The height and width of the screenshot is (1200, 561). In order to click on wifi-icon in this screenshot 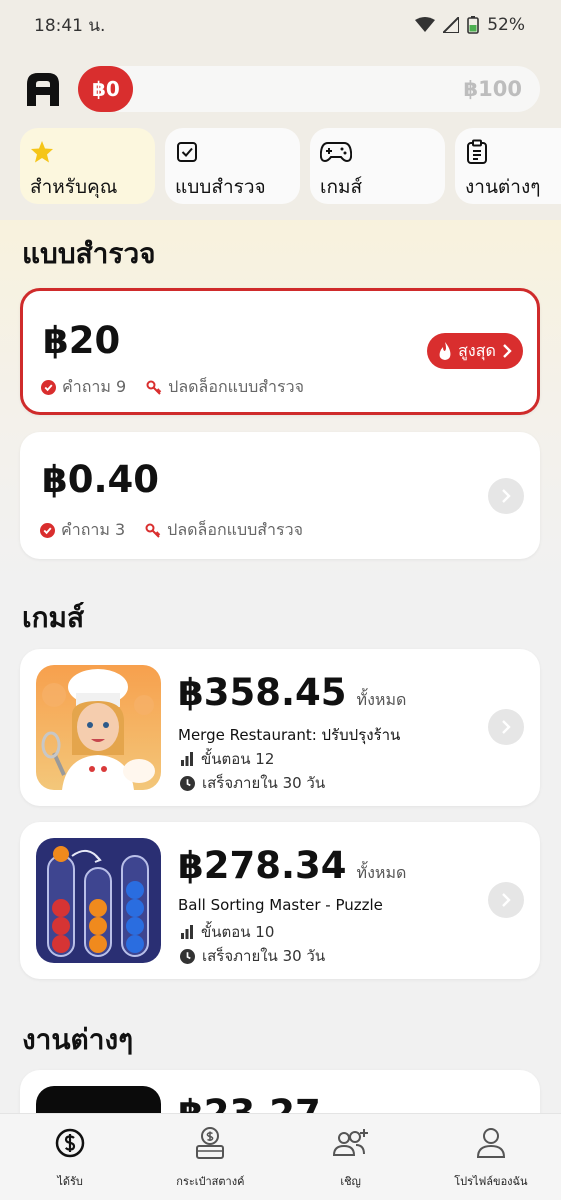, I will do `click(425, 24)`.